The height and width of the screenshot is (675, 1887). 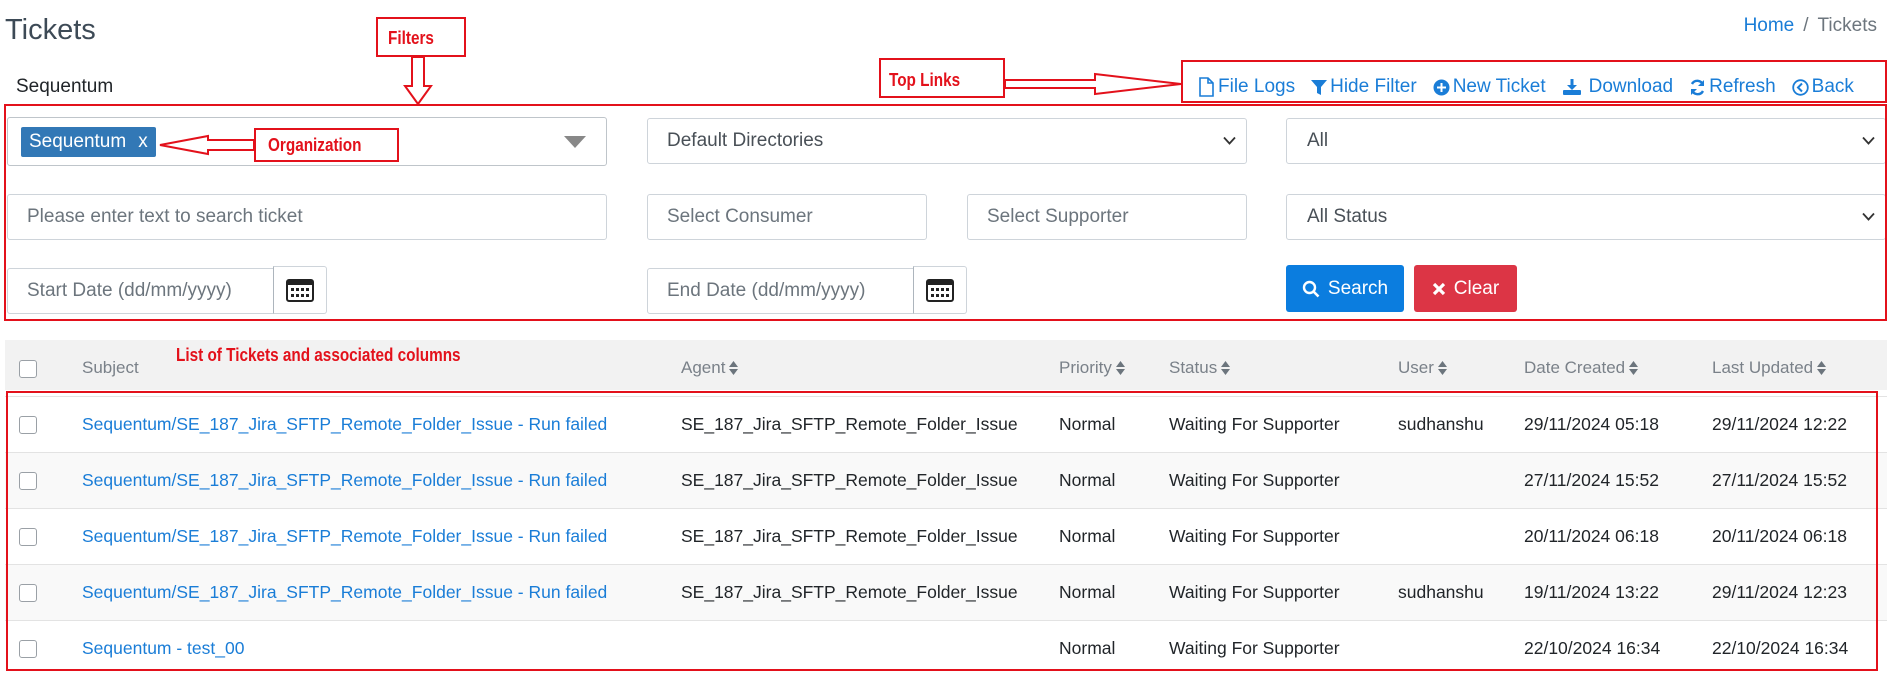 I want to click on column-header-priority: Priority, so click(x=1092, y=368).